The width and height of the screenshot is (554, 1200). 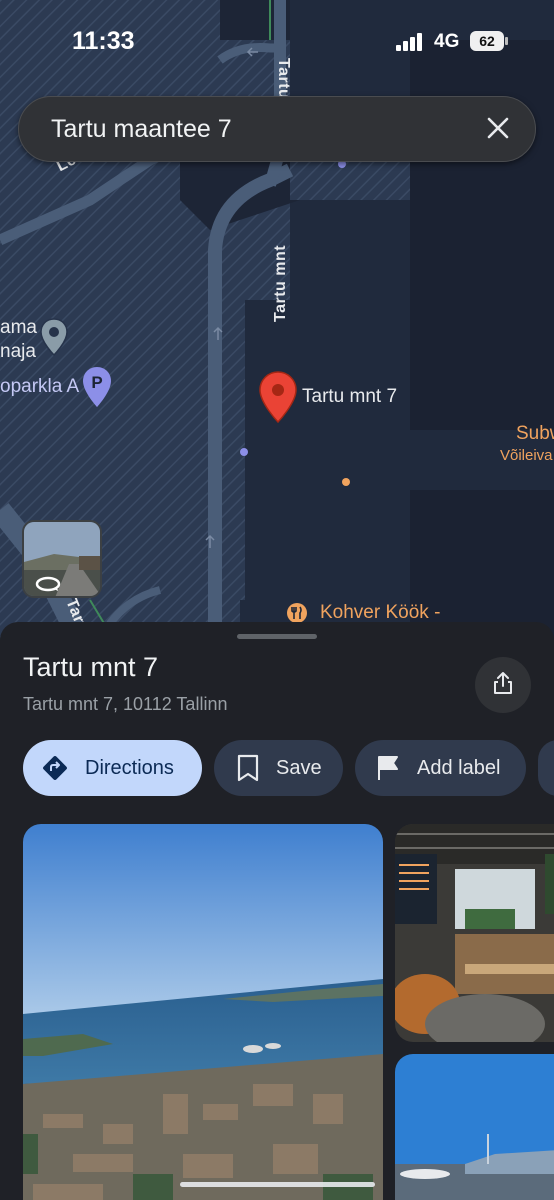 What do you see at coordinates (40, 386) in the screenshot?
I see `poi-label-parkla: oparkla A` at bounding box center [40, 386].